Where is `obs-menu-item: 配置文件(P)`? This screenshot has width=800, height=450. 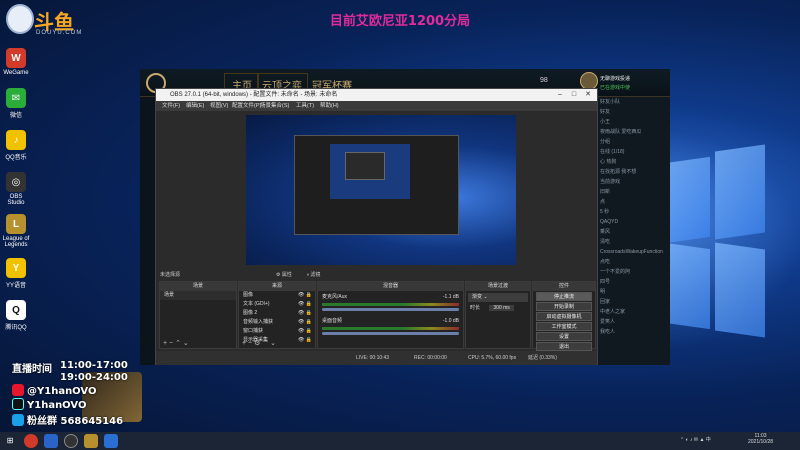 obs-menu-item: 配置文件(P) is located at coordinates (246, 106).